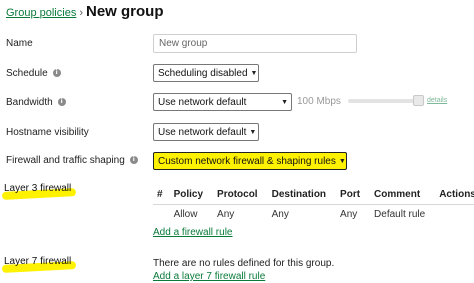 Image resolution: width=474 pixels, height=283 pixels. Describe the element at coordinates (384, 101) in the screenshot. I see `bandwidth-slider-track` at that location.